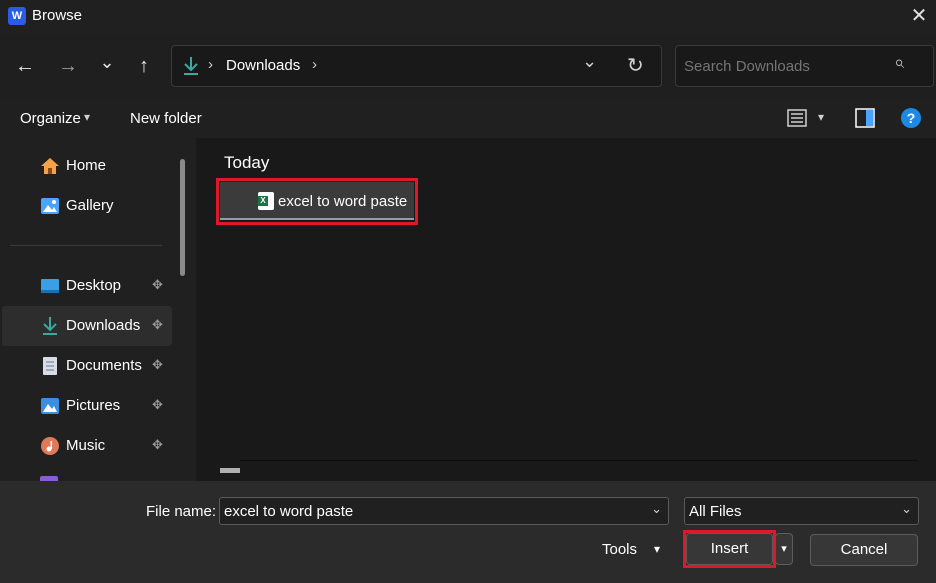  What do you see at coordinates (50, 206) in the screenshot?
I see `gallery-icon` at bounding box center [50, 206].